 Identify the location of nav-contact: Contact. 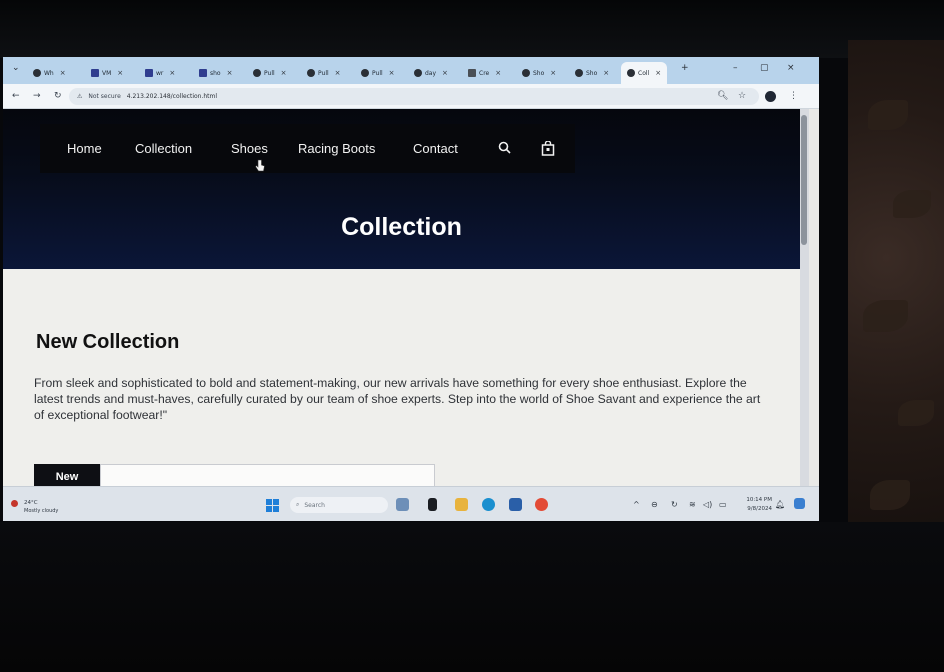
(435, 148).